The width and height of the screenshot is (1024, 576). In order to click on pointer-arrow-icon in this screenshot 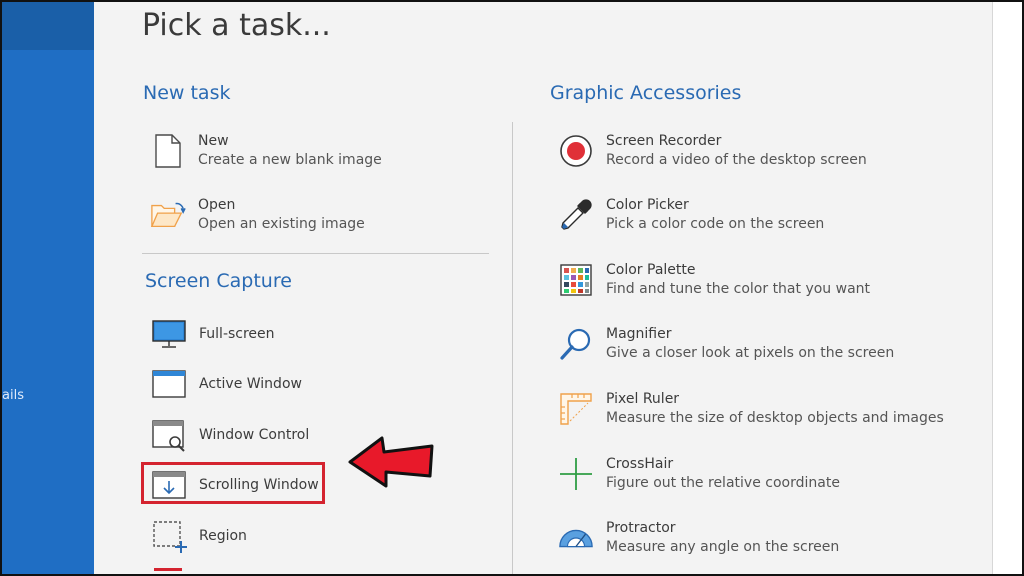, I will do `click(391, 462)`.